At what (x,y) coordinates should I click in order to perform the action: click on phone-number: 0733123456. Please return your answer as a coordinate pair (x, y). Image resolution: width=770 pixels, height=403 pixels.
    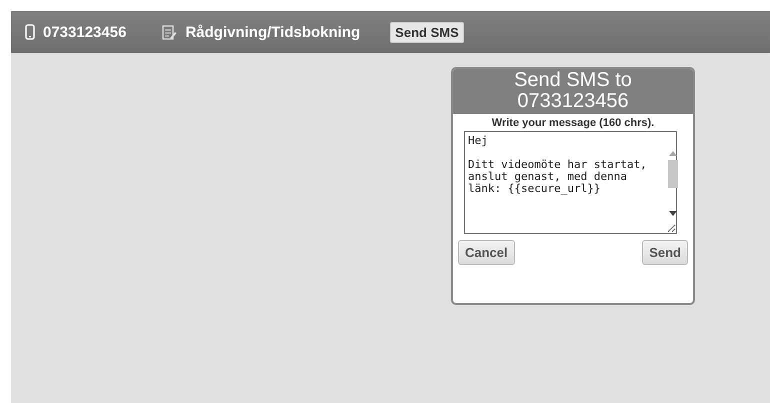
    Looking at the image, I should click on (84, 32).